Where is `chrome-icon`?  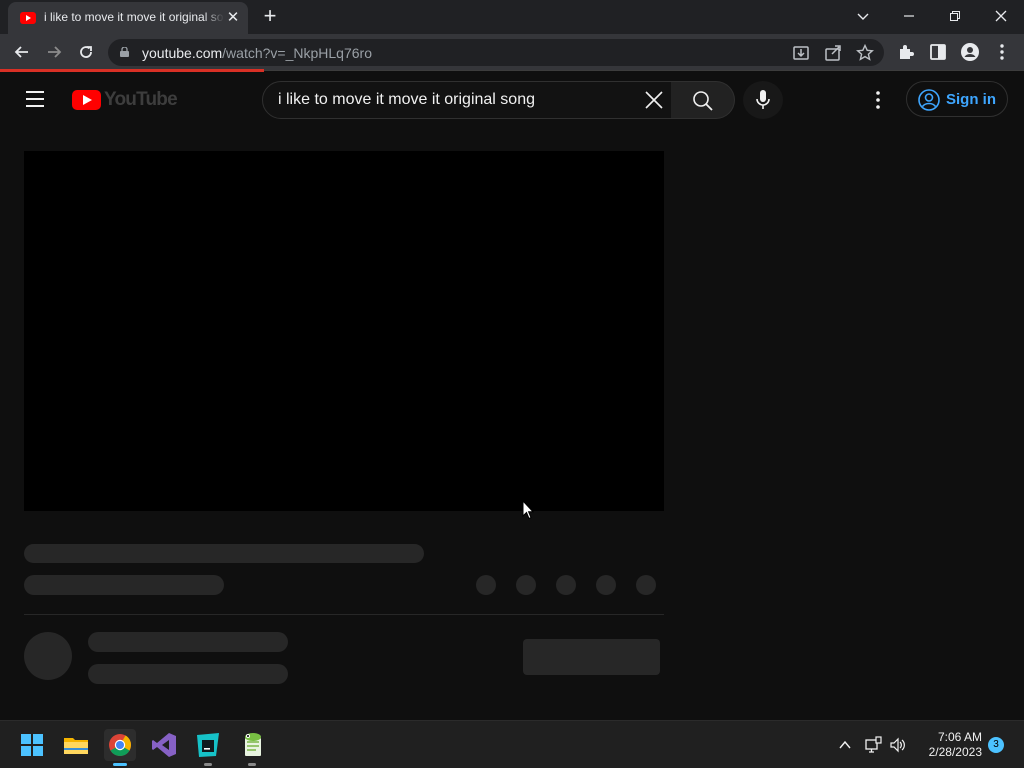 chrome-icon is located at coordinates (120, 747).